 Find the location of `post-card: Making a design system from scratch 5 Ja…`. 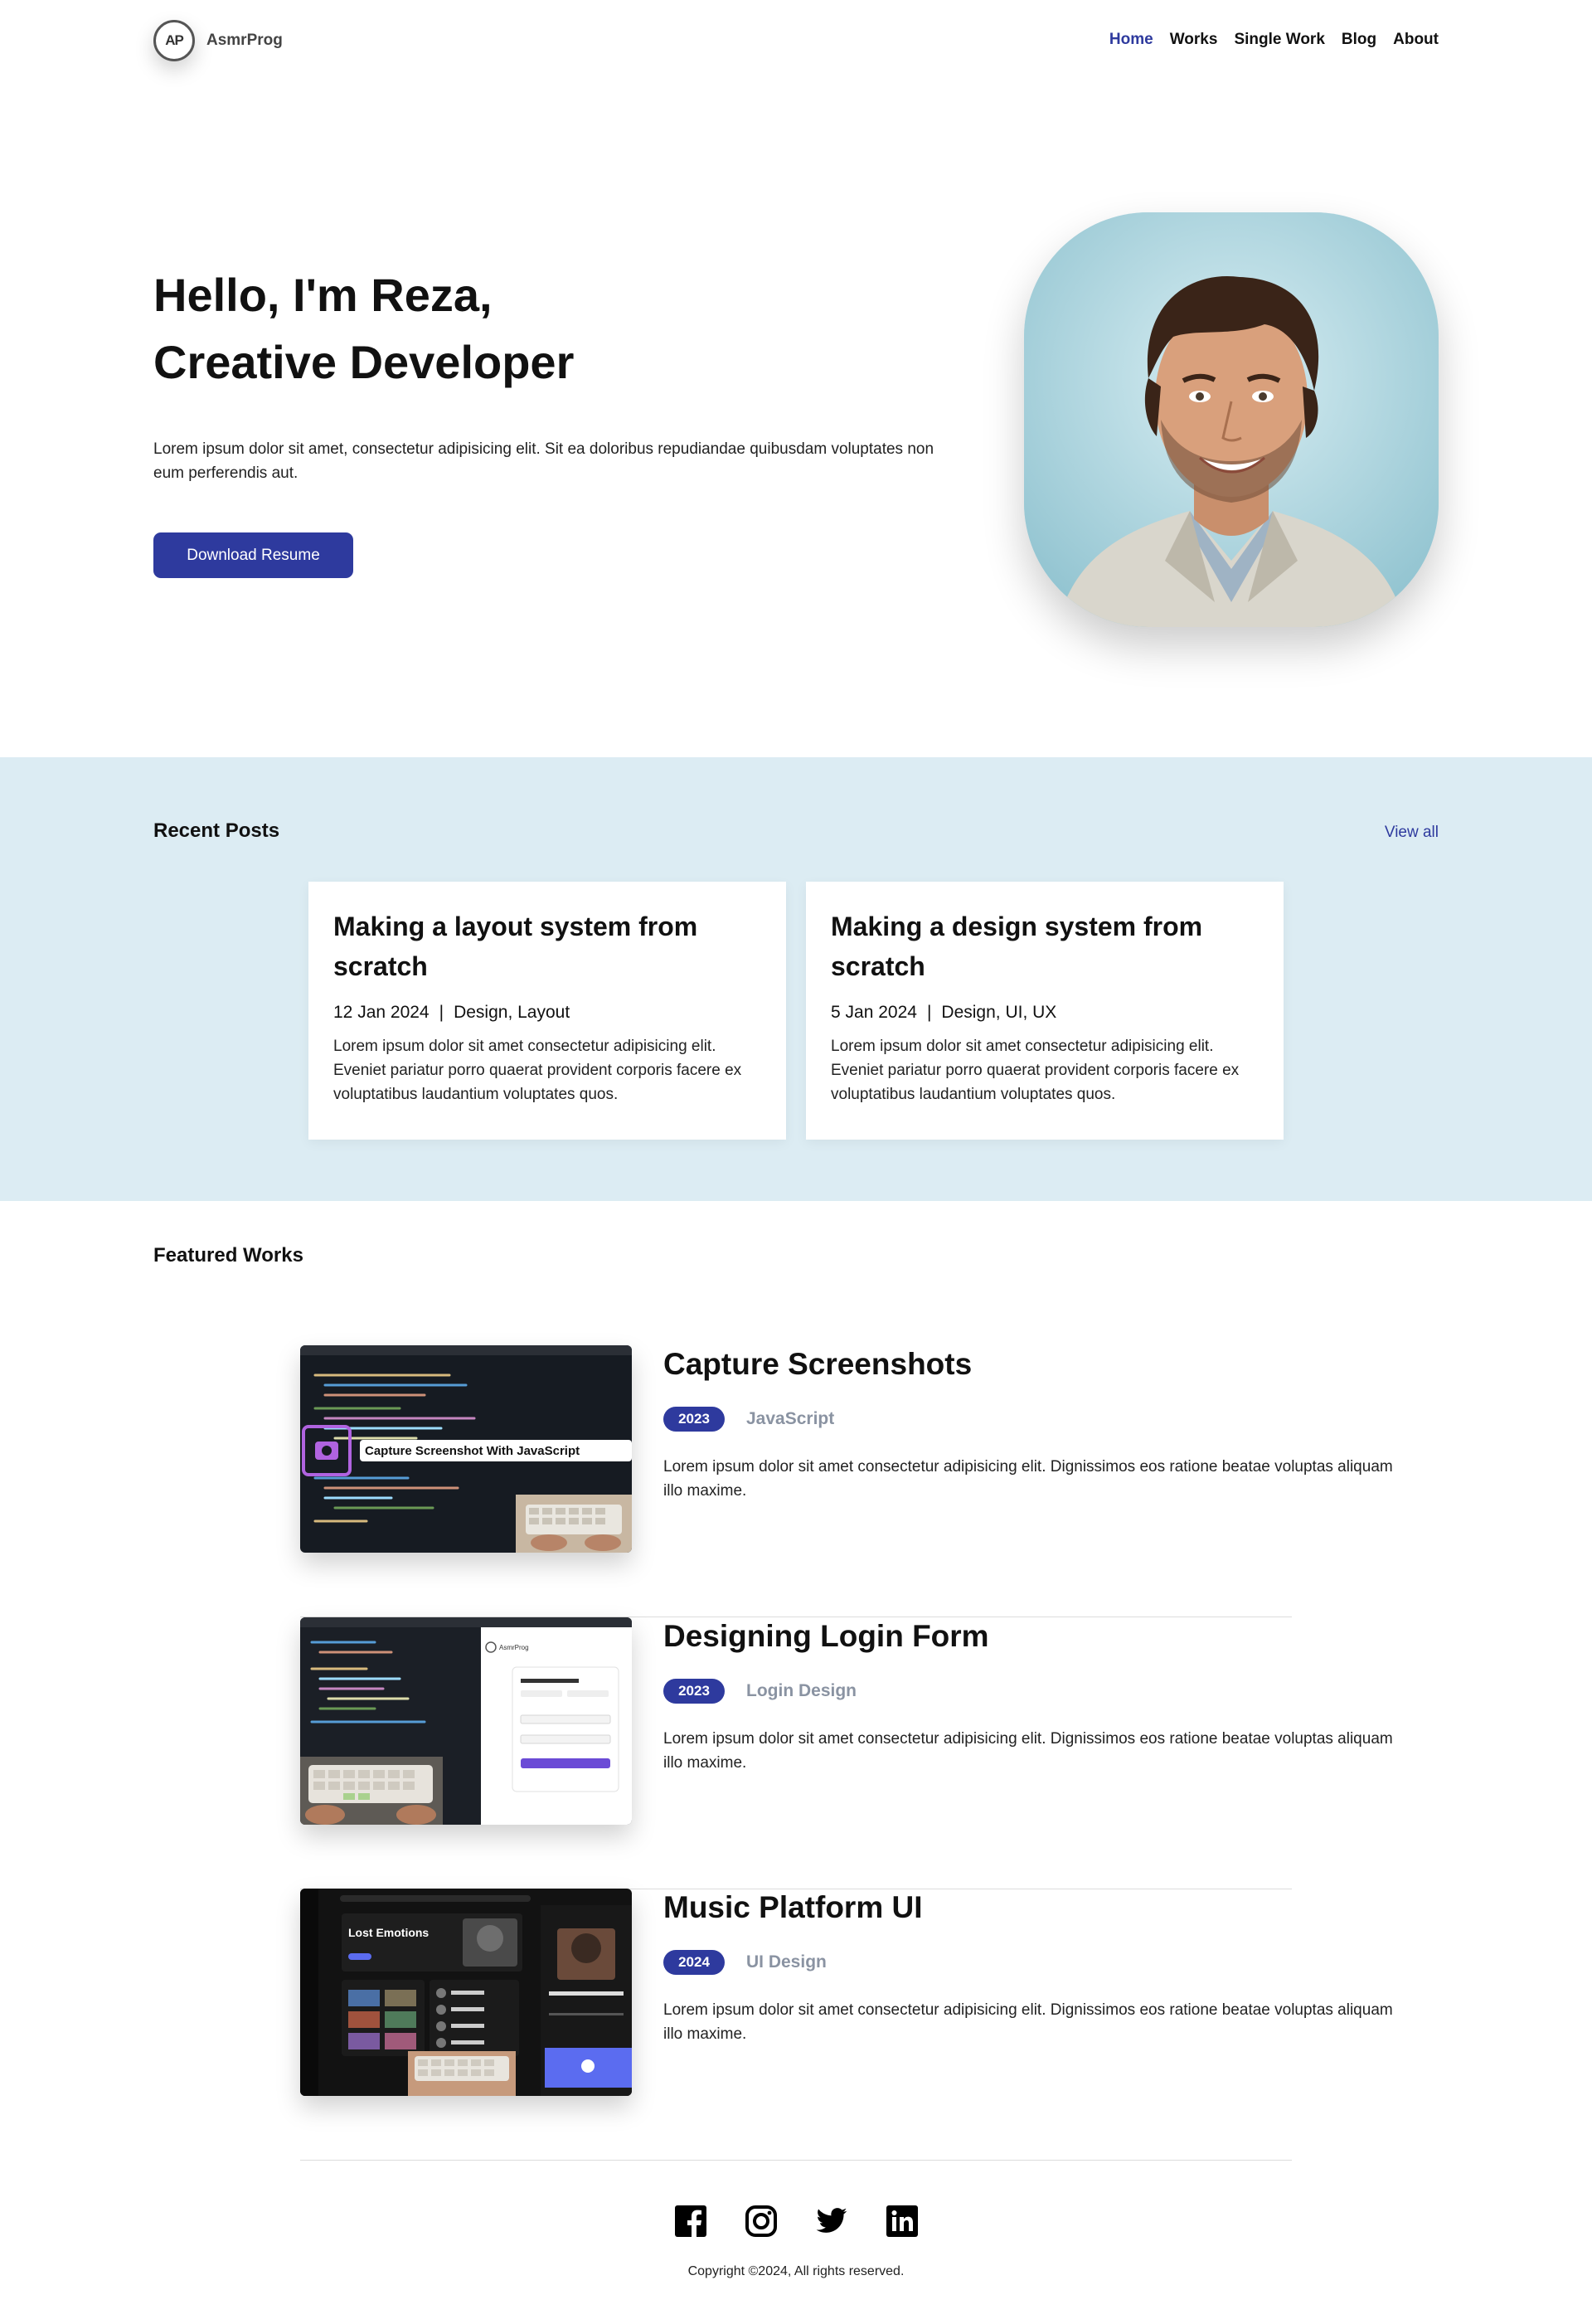

post-card: Making a design system from scratch 5 Ja… is located at coordinates (1045, 1011).